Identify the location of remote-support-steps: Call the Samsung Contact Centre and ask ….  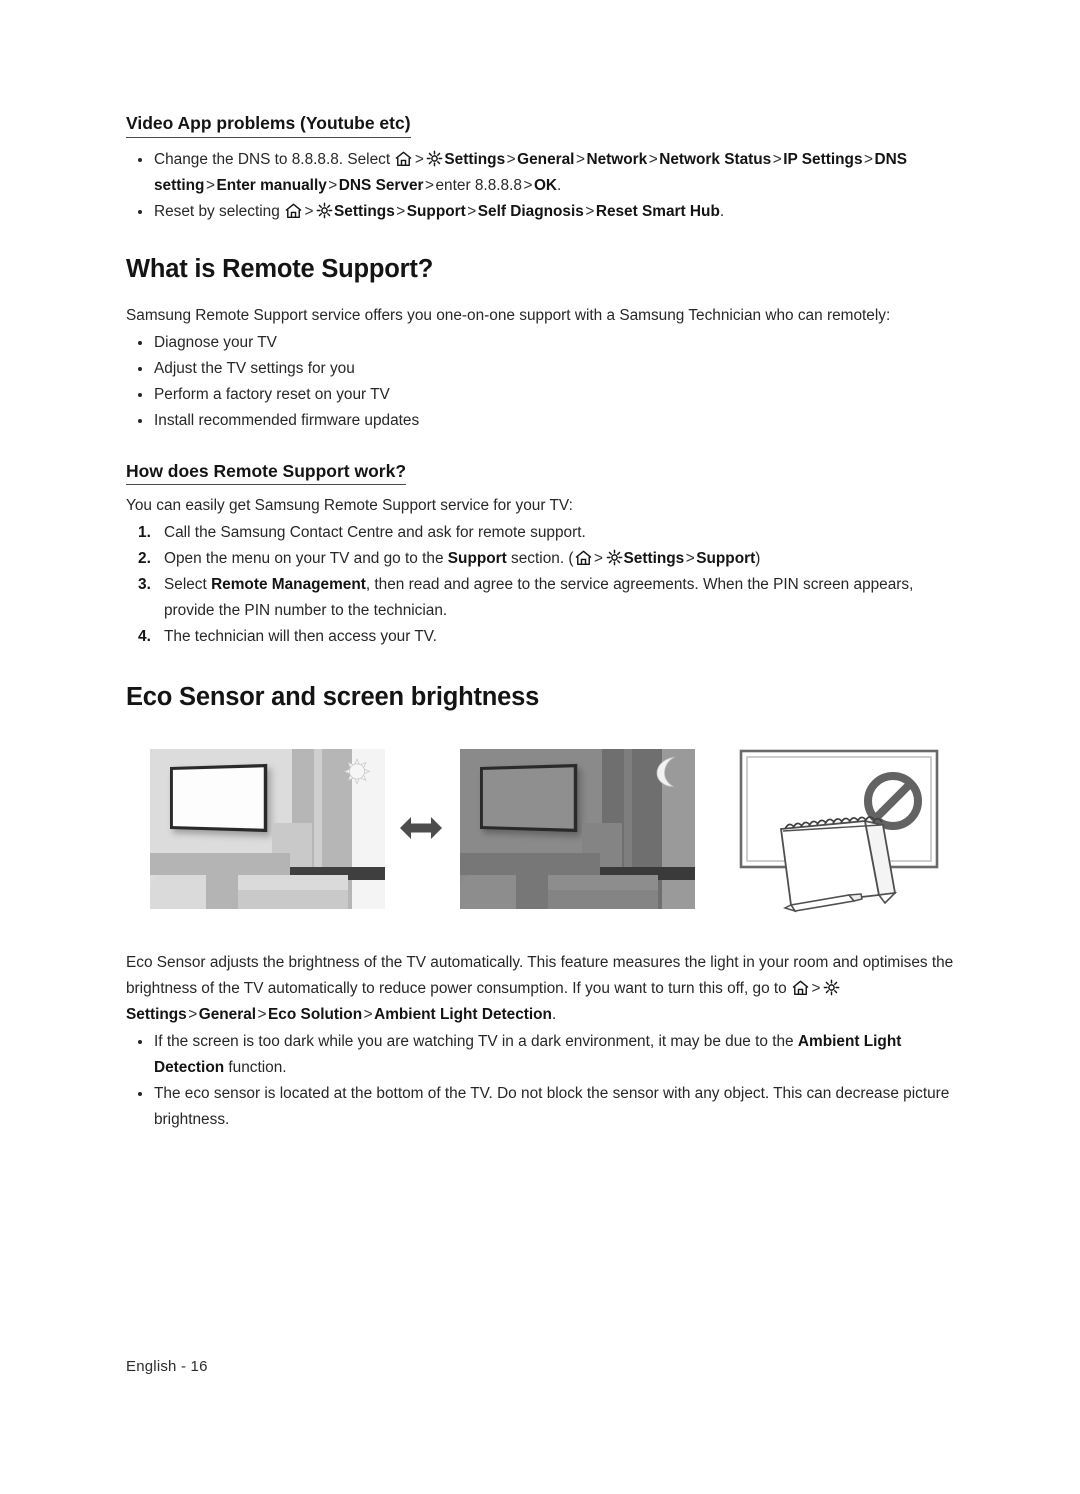
(545, 585).